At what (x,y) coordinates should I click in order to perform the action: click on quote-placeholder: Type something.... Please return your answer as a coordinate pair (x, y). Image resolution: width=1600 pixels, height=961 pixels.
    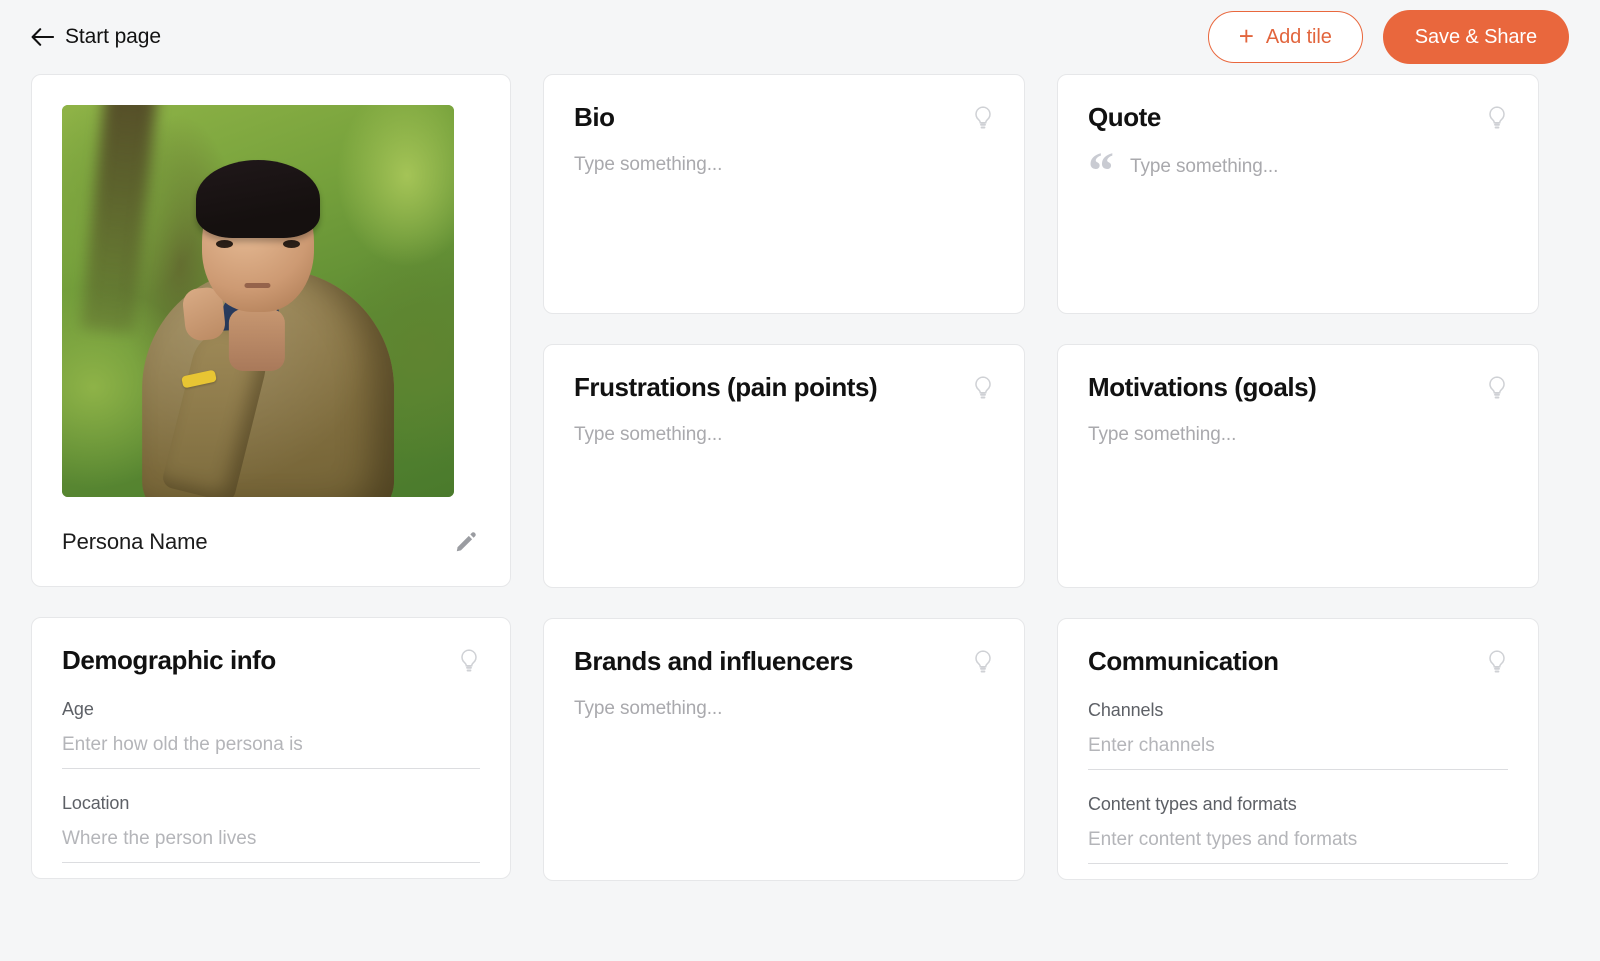
    Looking at the image, I should click on (1204, 164).